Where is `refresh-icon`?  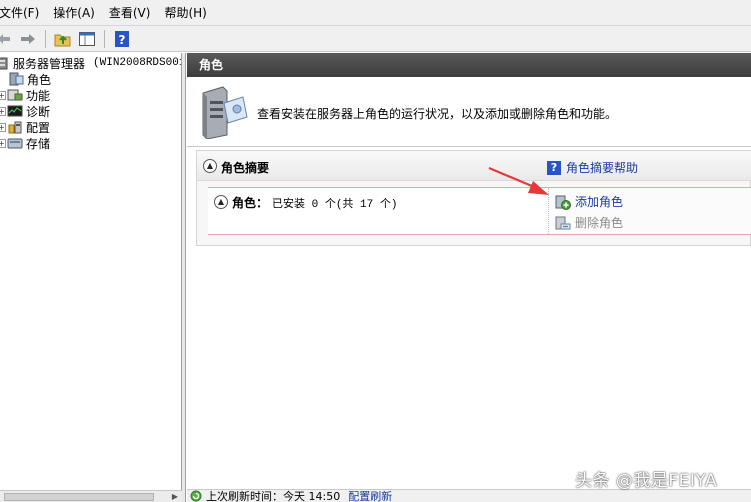 refresh-icon is located at coordinates (196, 496).